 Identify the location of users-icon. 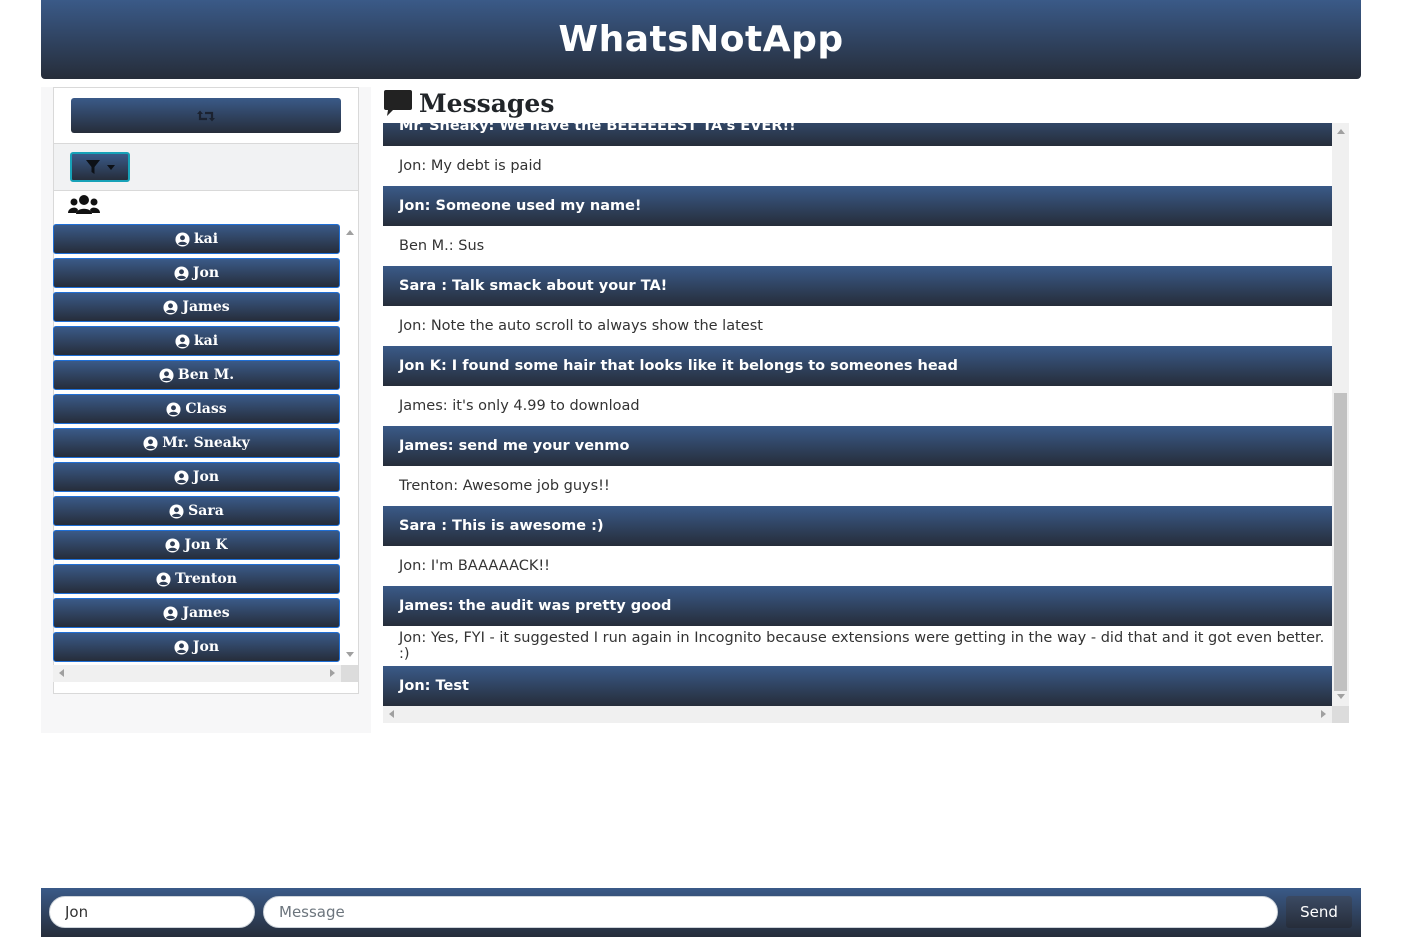
(84, 204).